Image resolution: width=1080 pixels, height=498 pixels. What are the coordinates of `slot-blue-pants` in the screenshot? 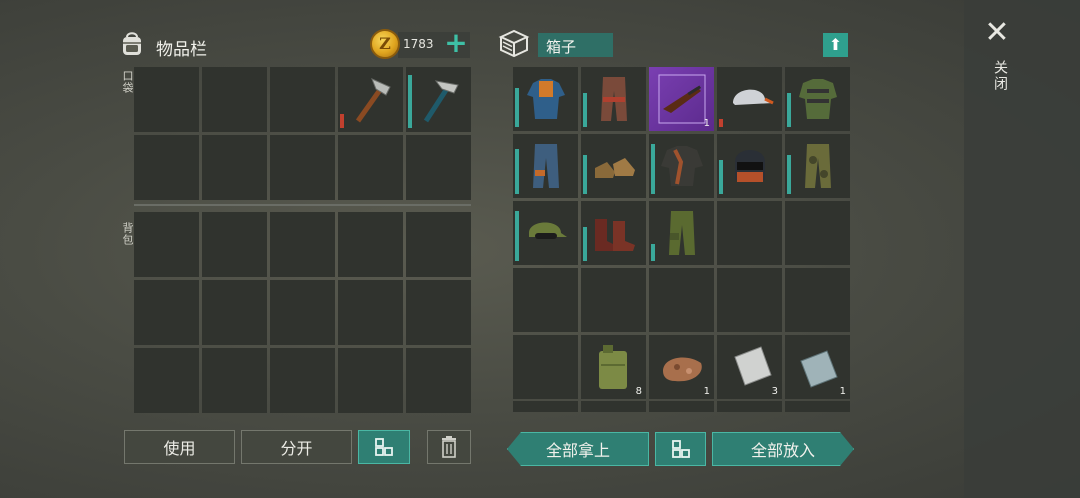 It's located at (545, 166).